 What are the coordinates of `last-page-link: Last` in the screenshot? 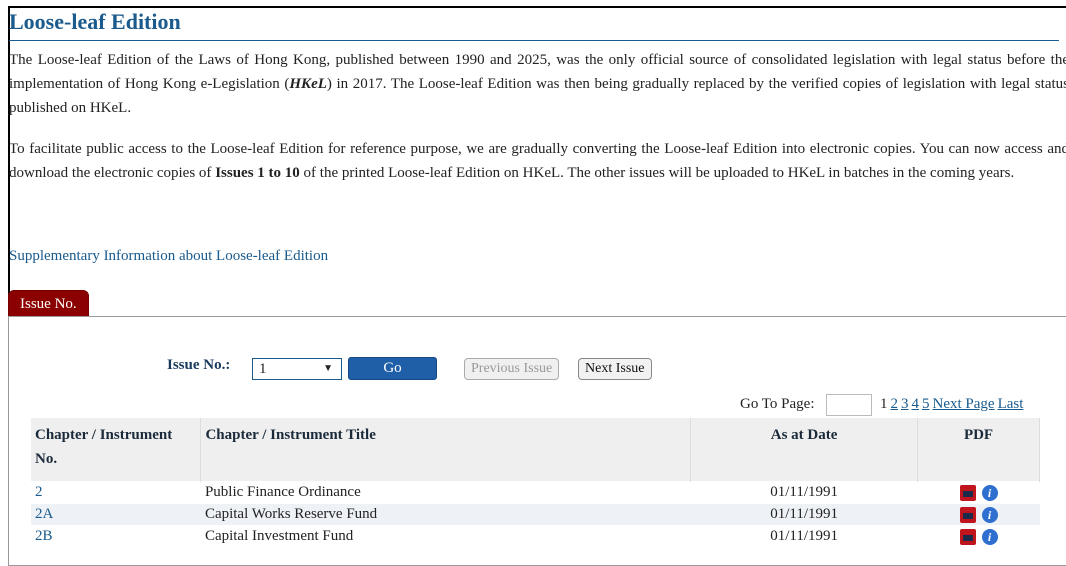 It's located at (1011, 404).